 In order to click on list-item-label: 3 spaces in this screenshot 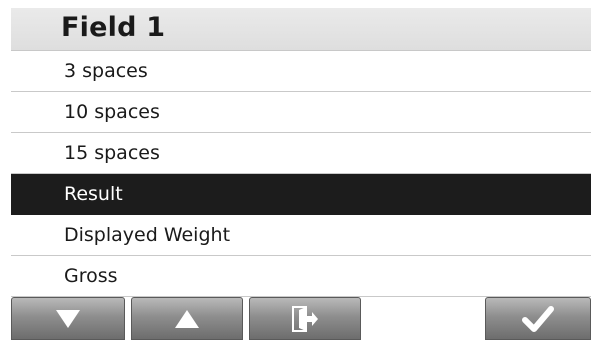, I will do `click(106, 71)`.